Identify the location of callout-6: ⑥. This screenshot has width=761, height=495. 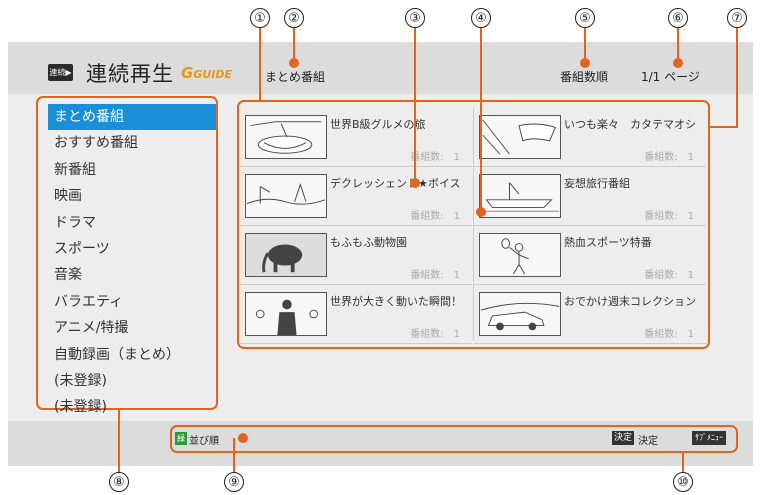
(678, 18).